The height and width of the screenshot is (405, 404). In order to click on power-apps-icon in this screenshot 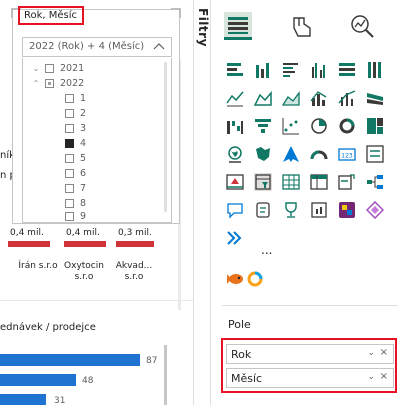, I will do `click(347, 210)`.